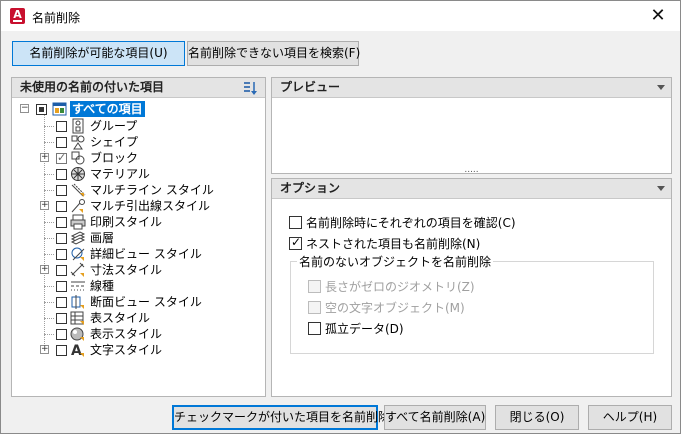 The height and width of the screenshot is (434, 681). I want to click on orphaned-data-label: 孤立データ(D), so click(364, 329).